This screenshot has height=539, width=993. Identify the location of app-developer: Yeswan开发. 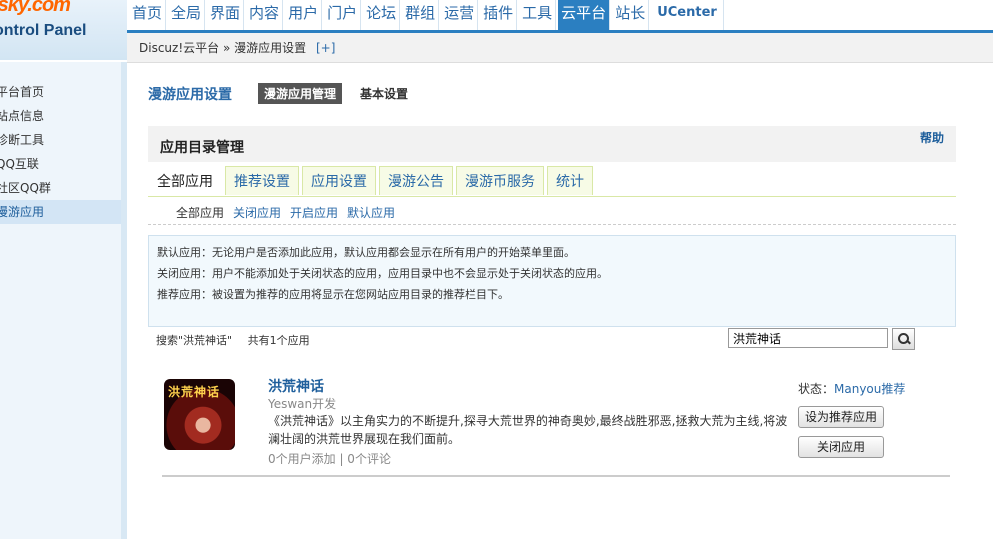
(302, 404).